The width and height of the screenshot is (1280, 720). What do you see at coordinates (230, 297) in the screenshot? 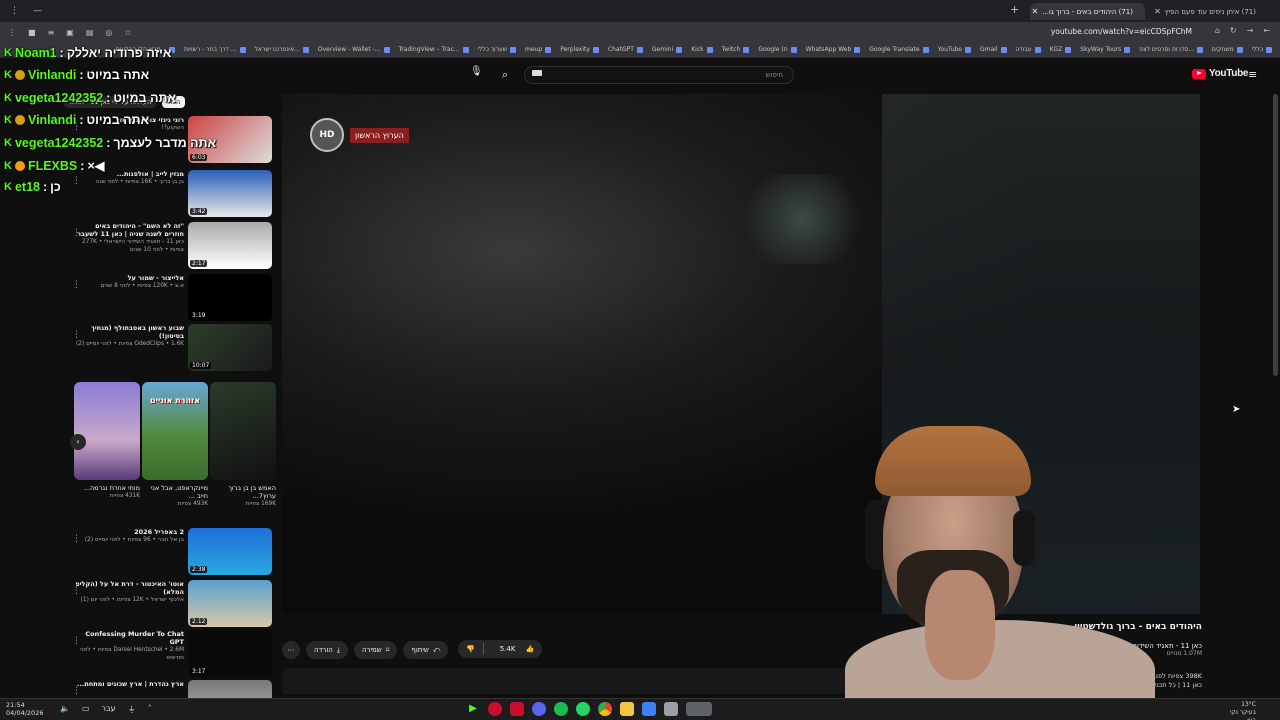
I see `video-thumbnail: 3:19` at bounding box center [230, 297].